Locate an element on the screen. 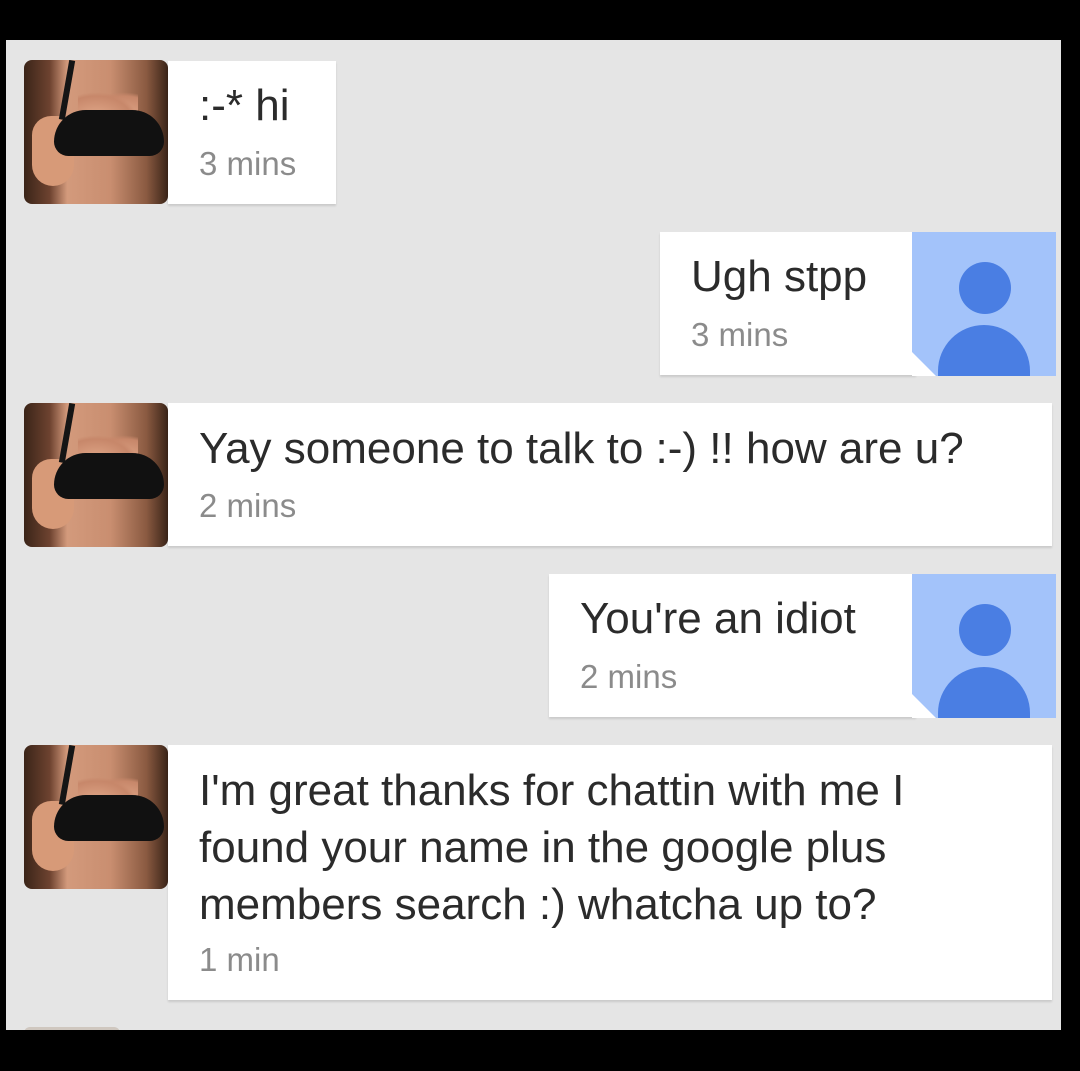 The width and height of the screenshot is (1080, 1071). message-text: :-* hi is located at coordinates (244, 105).